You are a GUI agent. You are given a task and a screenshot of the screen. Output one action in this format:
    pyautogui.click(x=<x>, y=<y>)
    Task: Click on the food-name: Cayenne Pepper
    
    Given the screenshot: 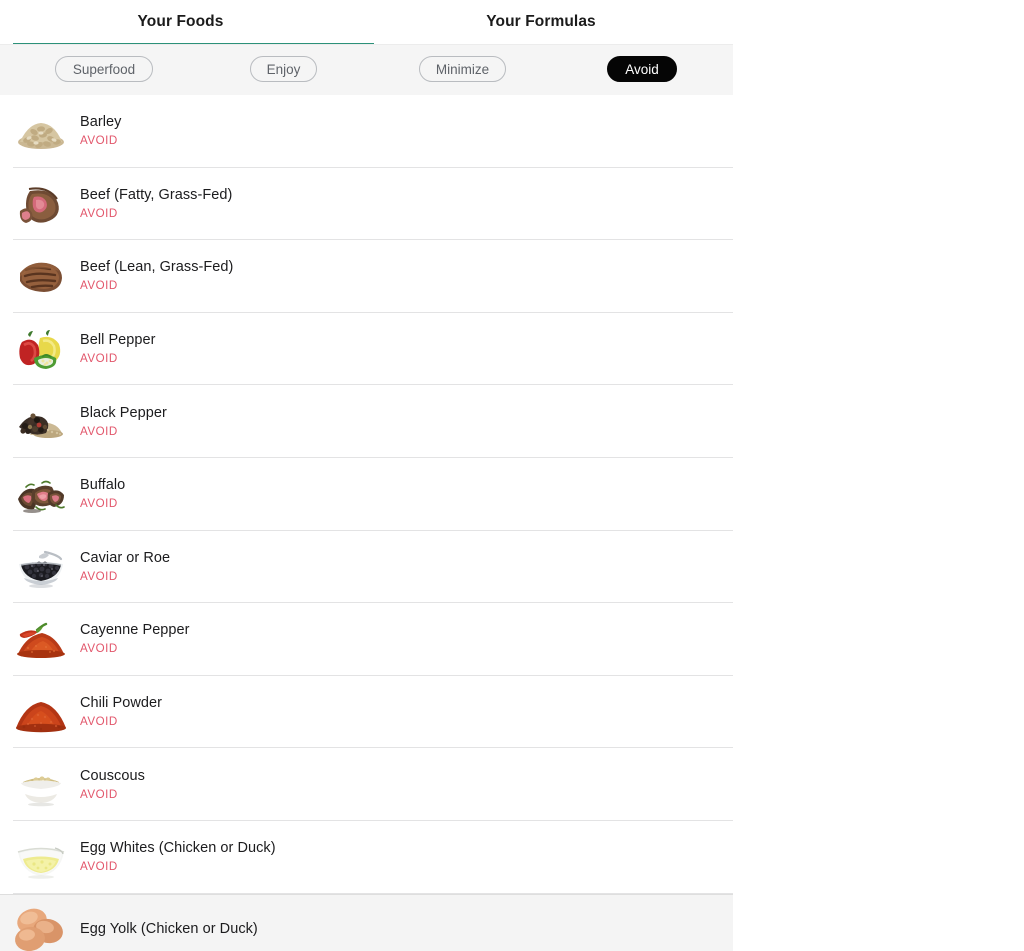 What is the action you would take?
    pyautogui.click(x=135, y=630)
    